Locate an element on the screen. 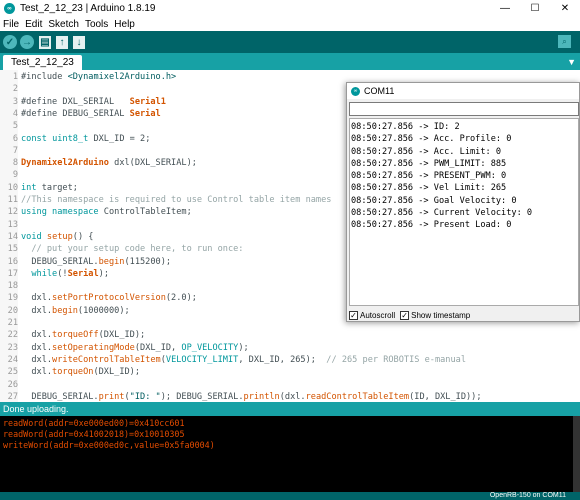 The image size is (580, 500). serial-monitor-title-bar: ∞ COM11 is located at coordinates (463, 91).